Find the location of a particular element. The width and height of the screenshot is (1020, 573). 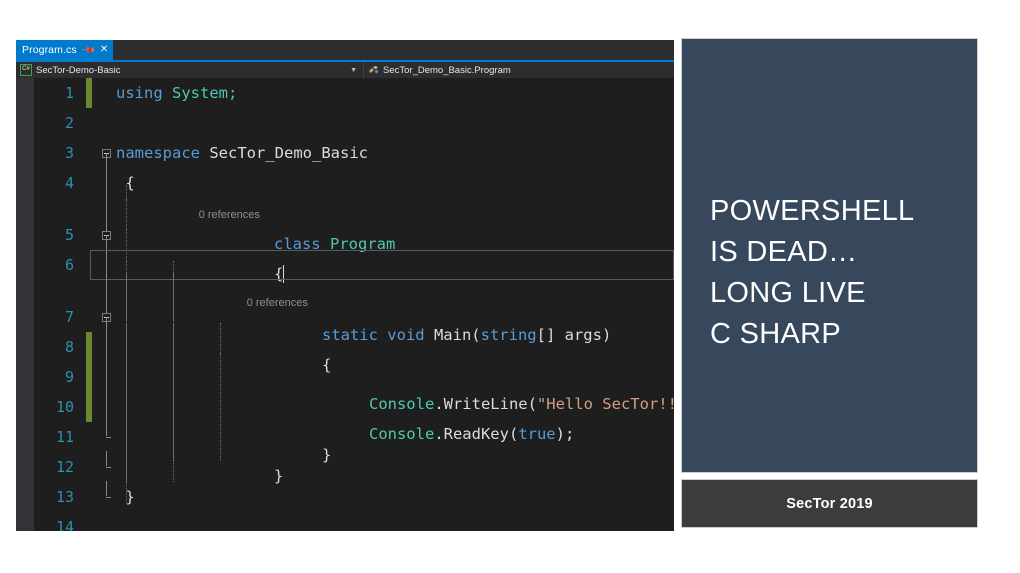

fold-toggle-class is located at coordinates (106, 235).